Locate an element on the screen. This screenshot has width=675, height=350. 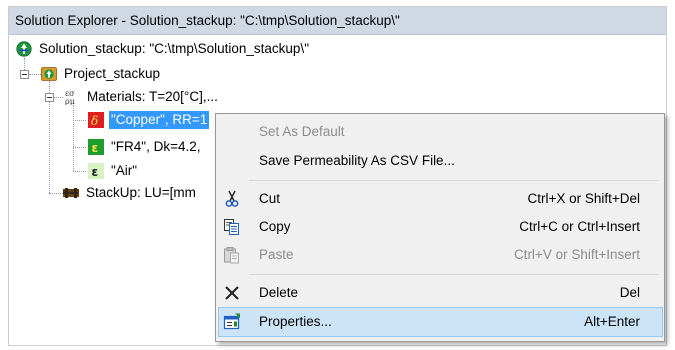
scissors-icon is located at coordinates (232, 199).